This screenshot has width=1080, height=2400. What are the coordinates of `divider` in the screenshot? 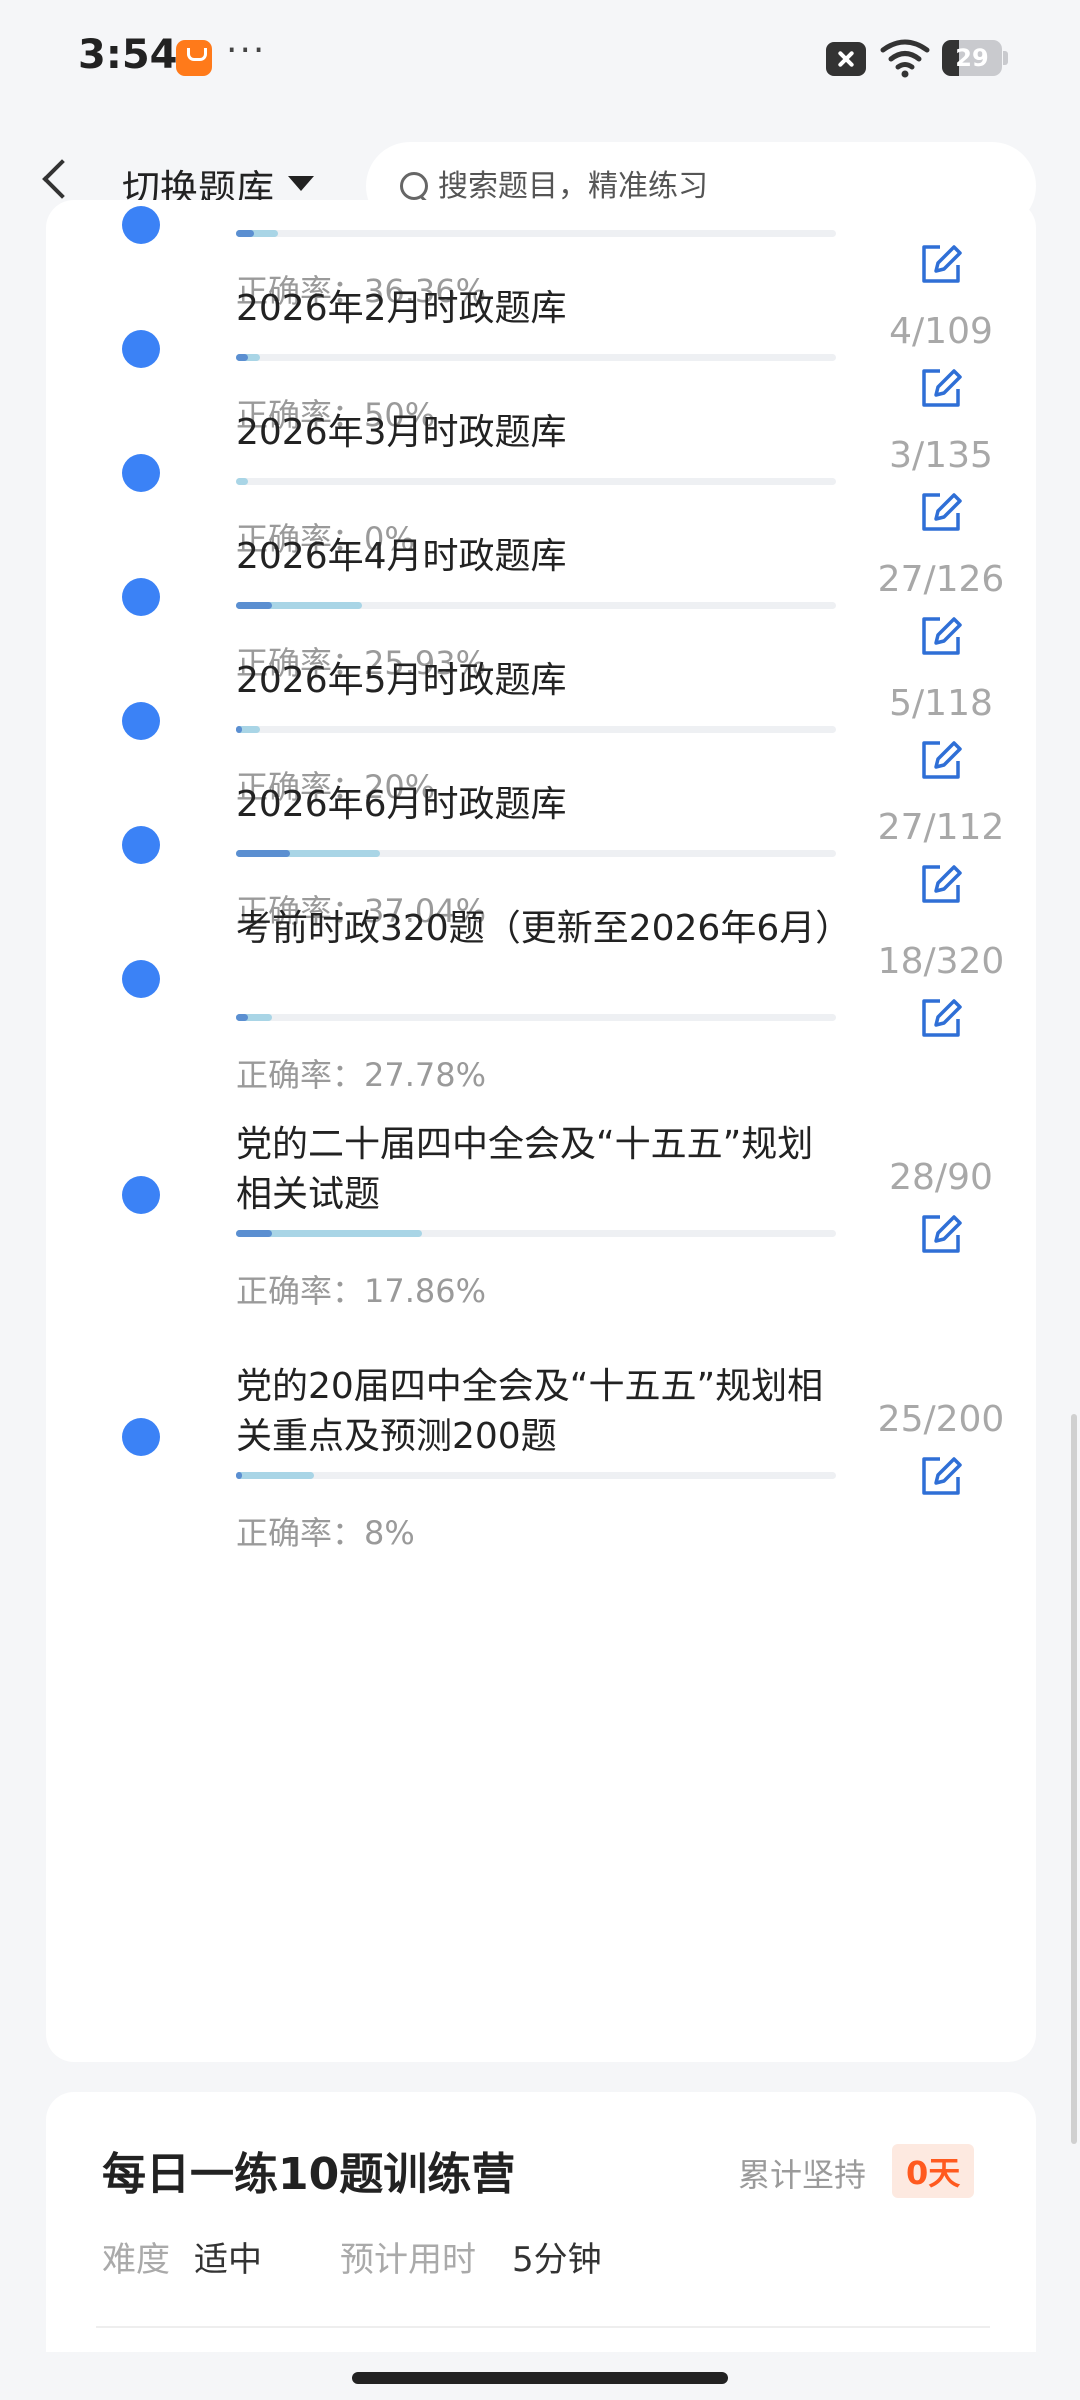 It's located at (543, 2327).